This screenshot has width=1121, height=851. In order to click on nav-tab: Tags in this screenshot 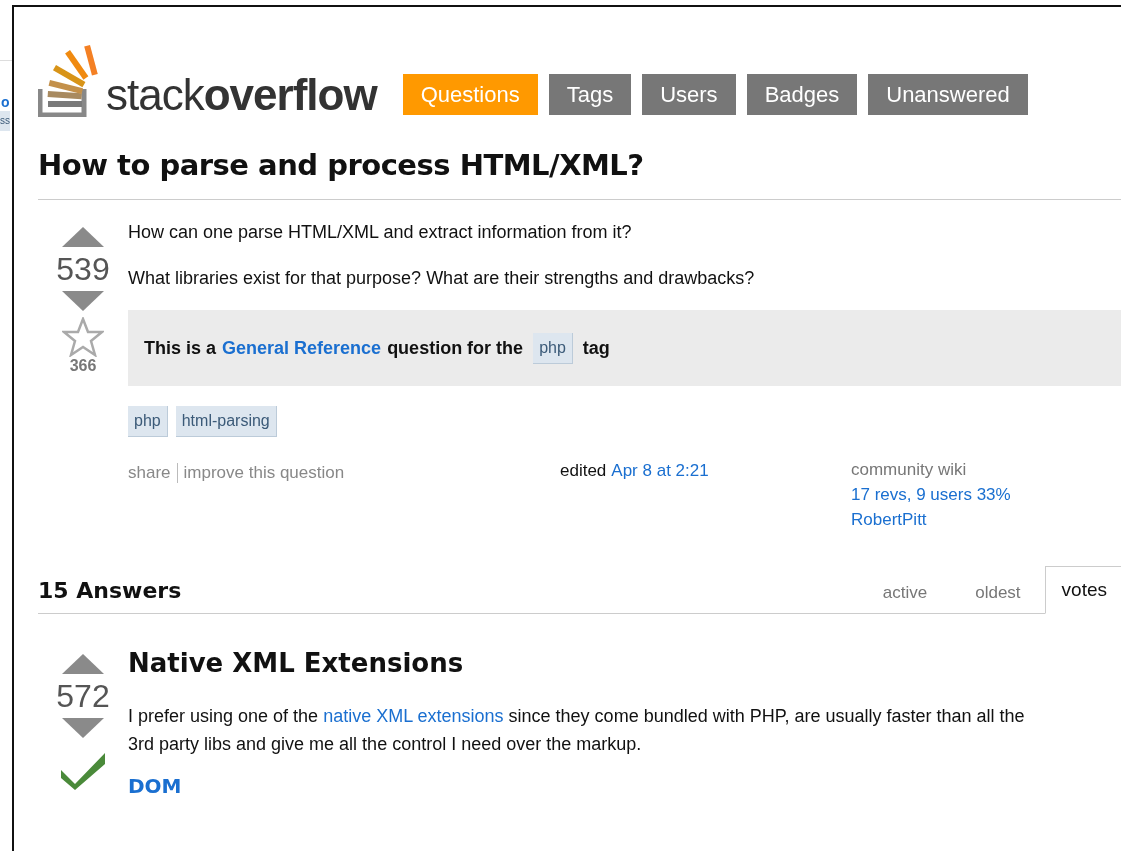, I will do `click(590, 94)`.